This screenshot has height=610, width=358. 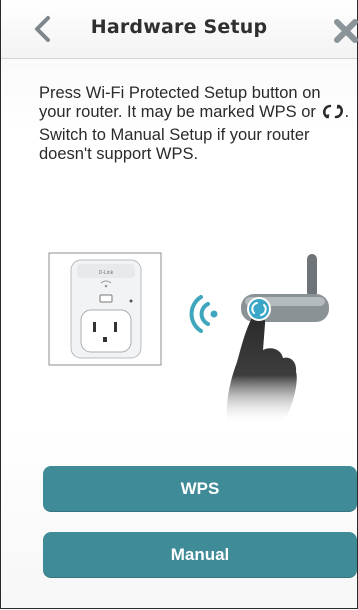 I want to click on wps-icon, so click(x=332, y=111).